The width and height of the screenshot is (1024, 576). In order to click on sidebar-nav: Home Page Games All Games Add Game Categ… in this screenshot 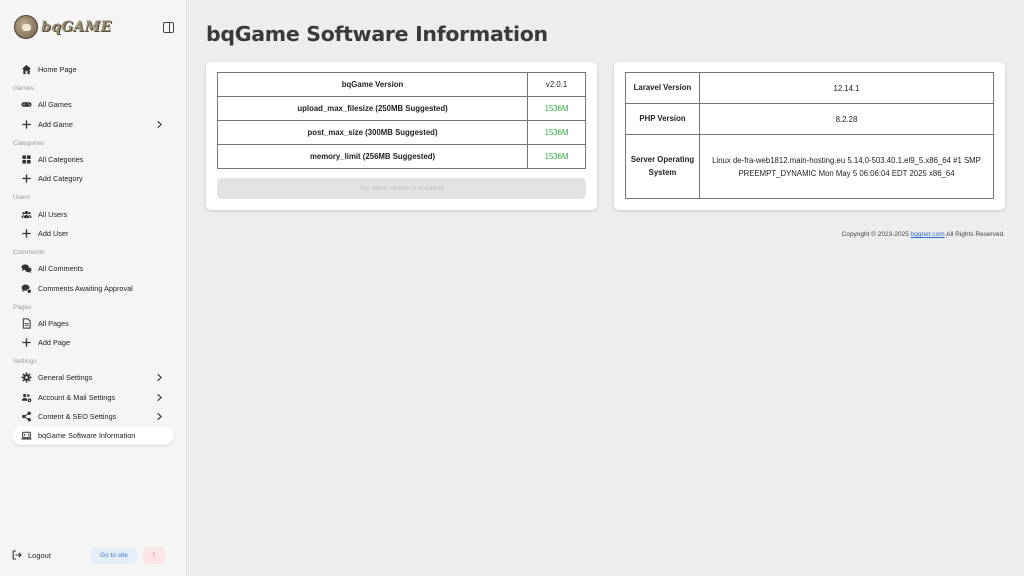, I will do `click(93, 253)`.